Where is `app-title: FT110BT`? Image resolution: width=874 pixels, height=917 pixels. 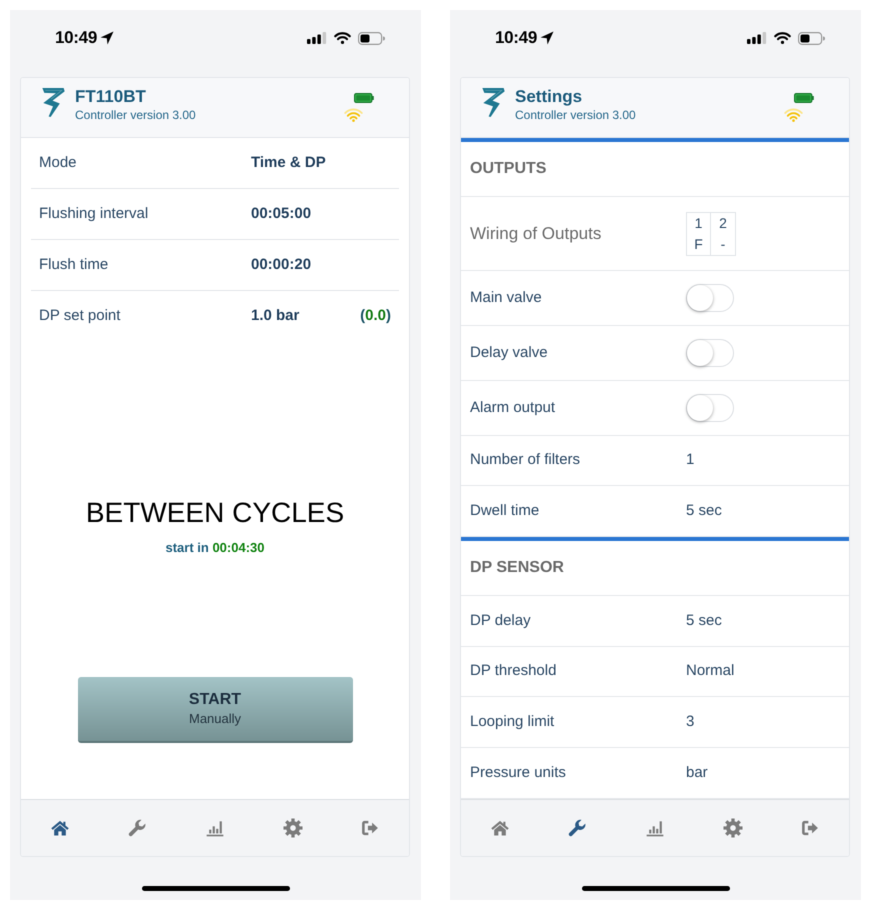
app-title: FT110BT is located at coordinates (111, 97).